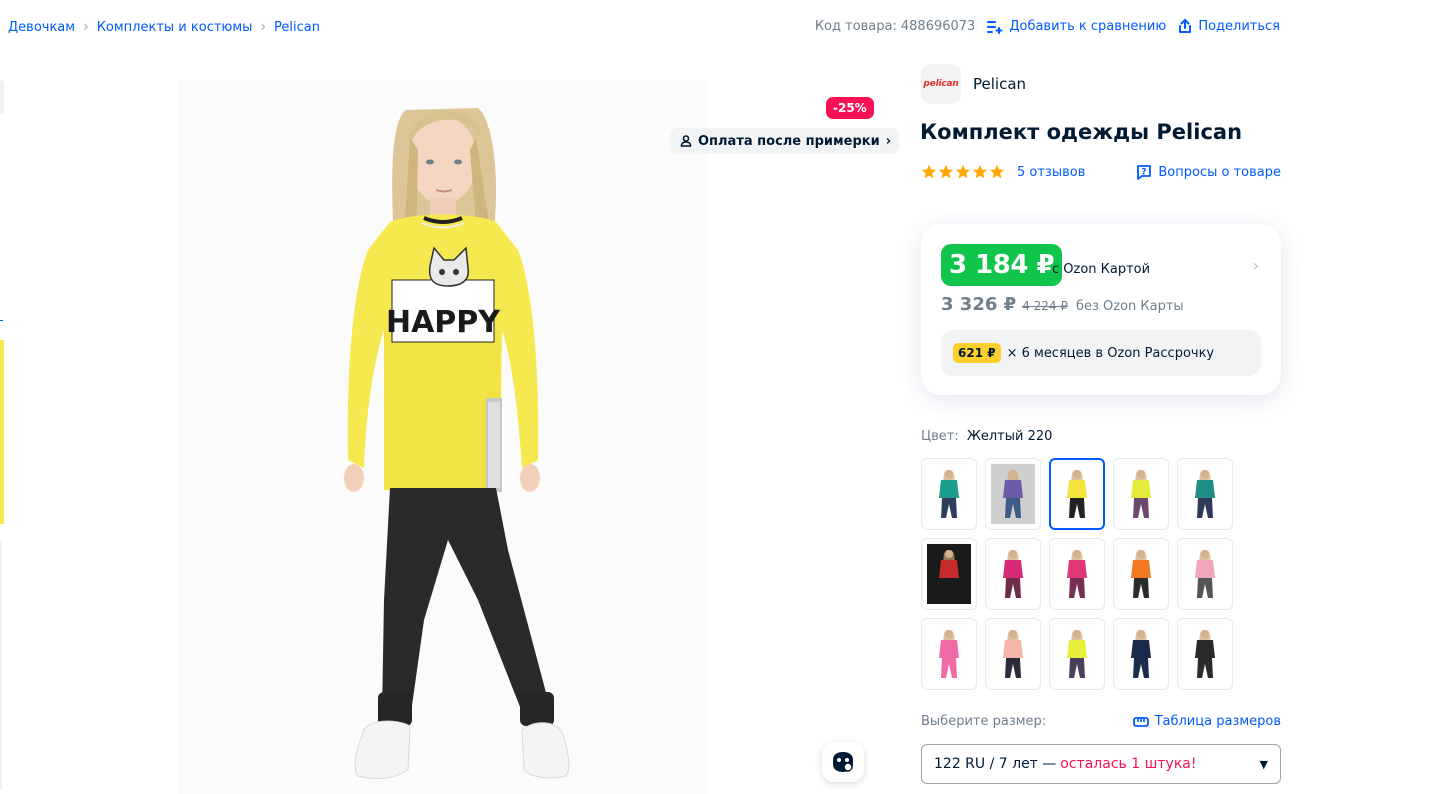 The height and width of the screenshot is (794, 1445). I want to click on rating-stars, so click(963, 172).